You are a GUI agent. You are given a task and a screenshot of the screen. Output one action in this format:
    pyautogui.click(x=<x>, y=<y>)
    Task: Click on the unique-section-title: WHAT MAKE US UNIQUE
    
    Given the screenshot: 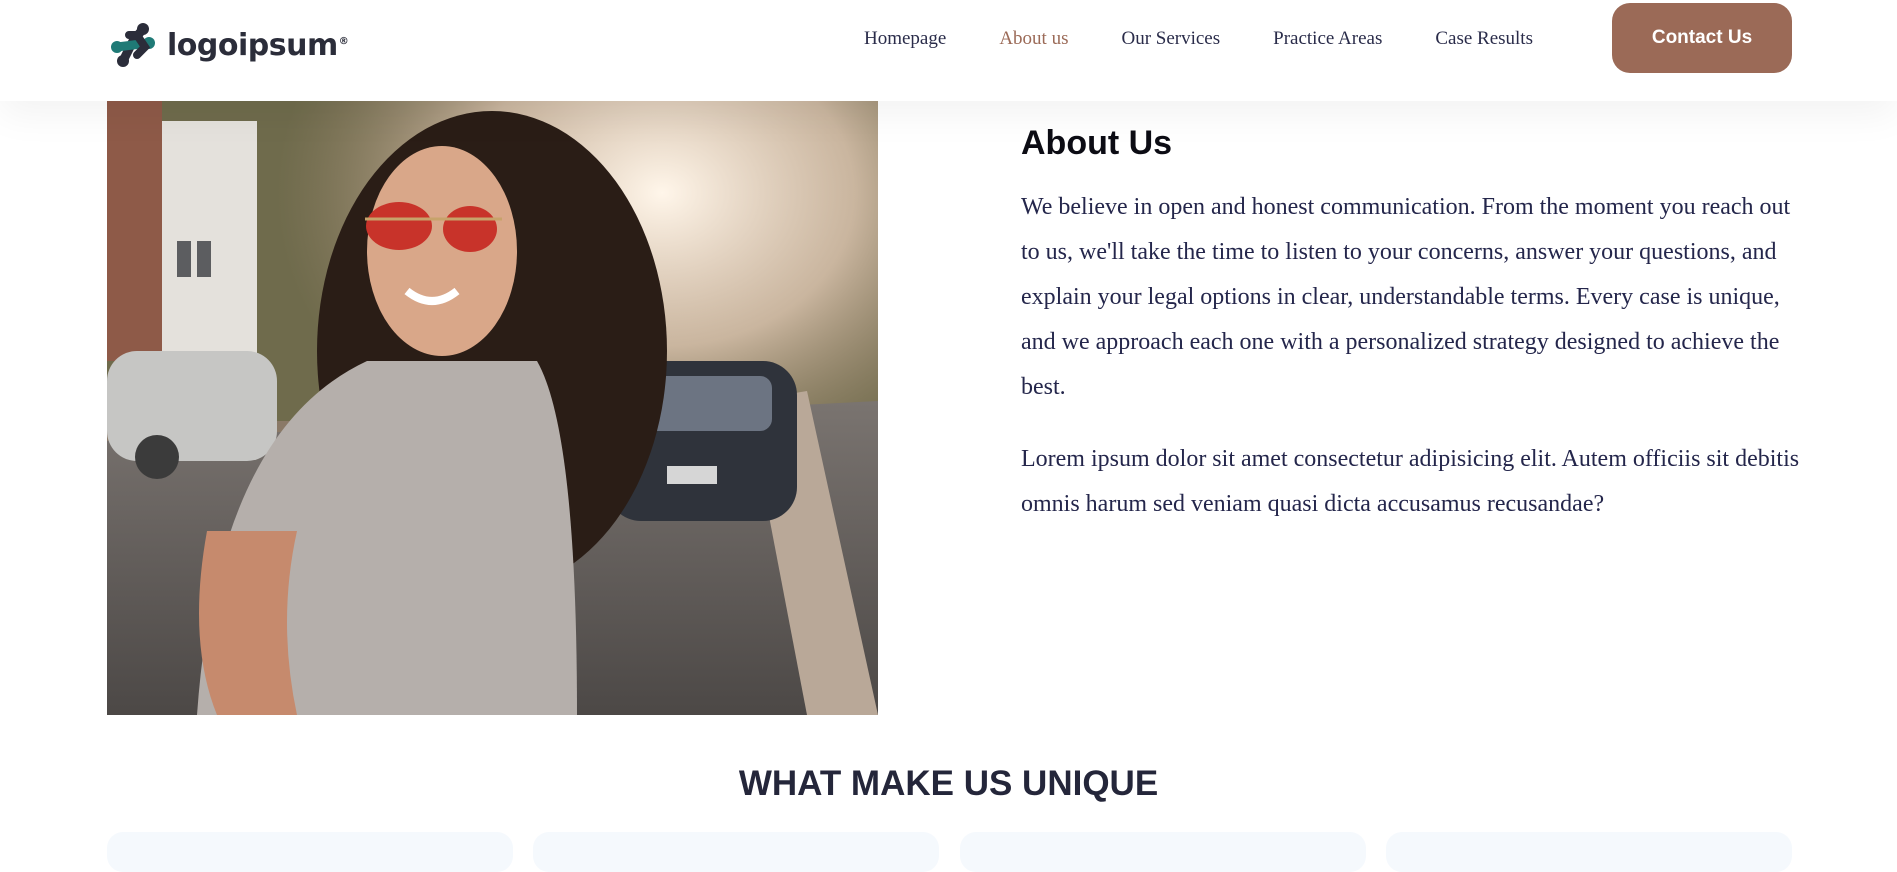 What is the action you would take?
    pyautogui.click(x=948, y=783)
    